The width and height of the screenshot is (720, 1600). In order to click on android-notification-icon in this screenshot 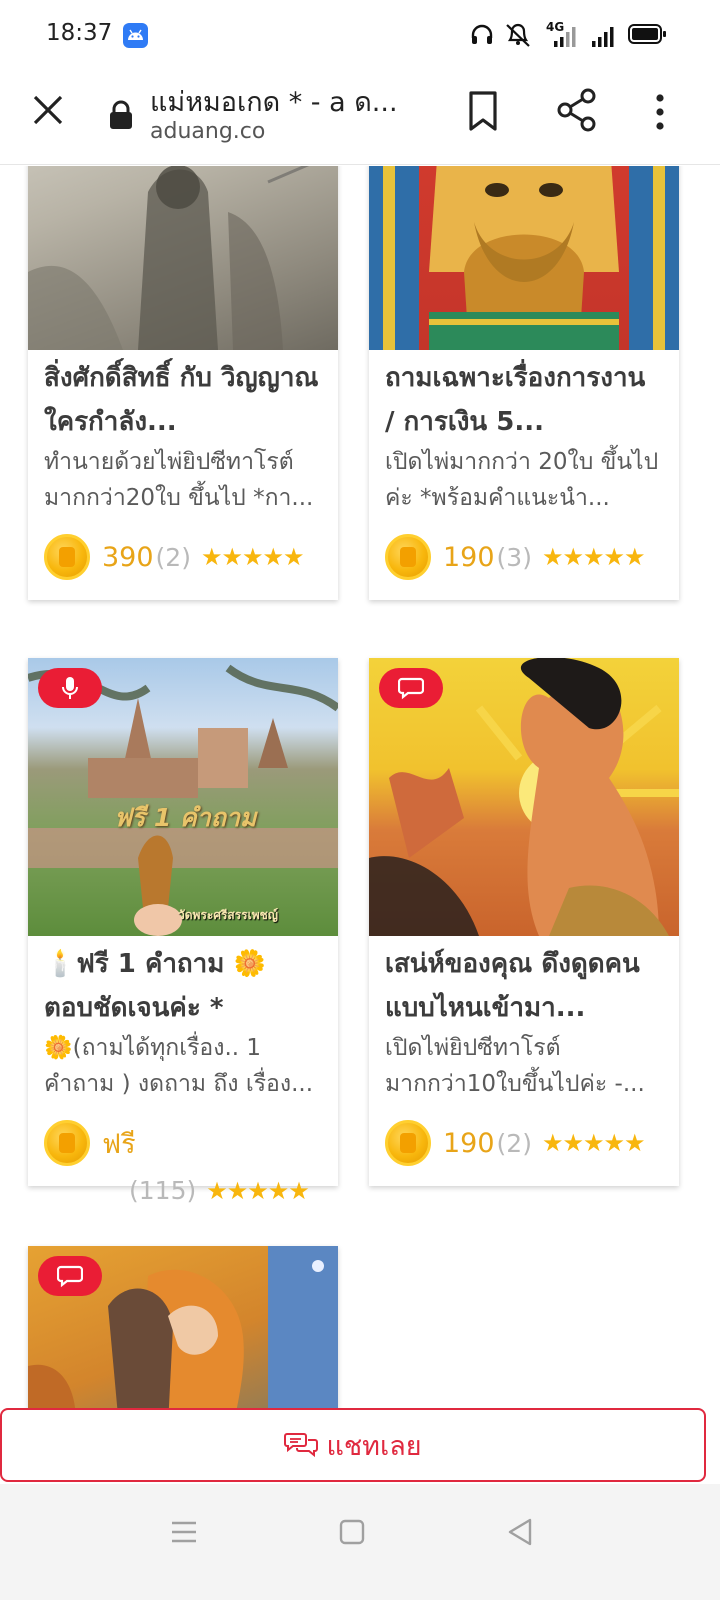, I will do `click(135, 35)`.